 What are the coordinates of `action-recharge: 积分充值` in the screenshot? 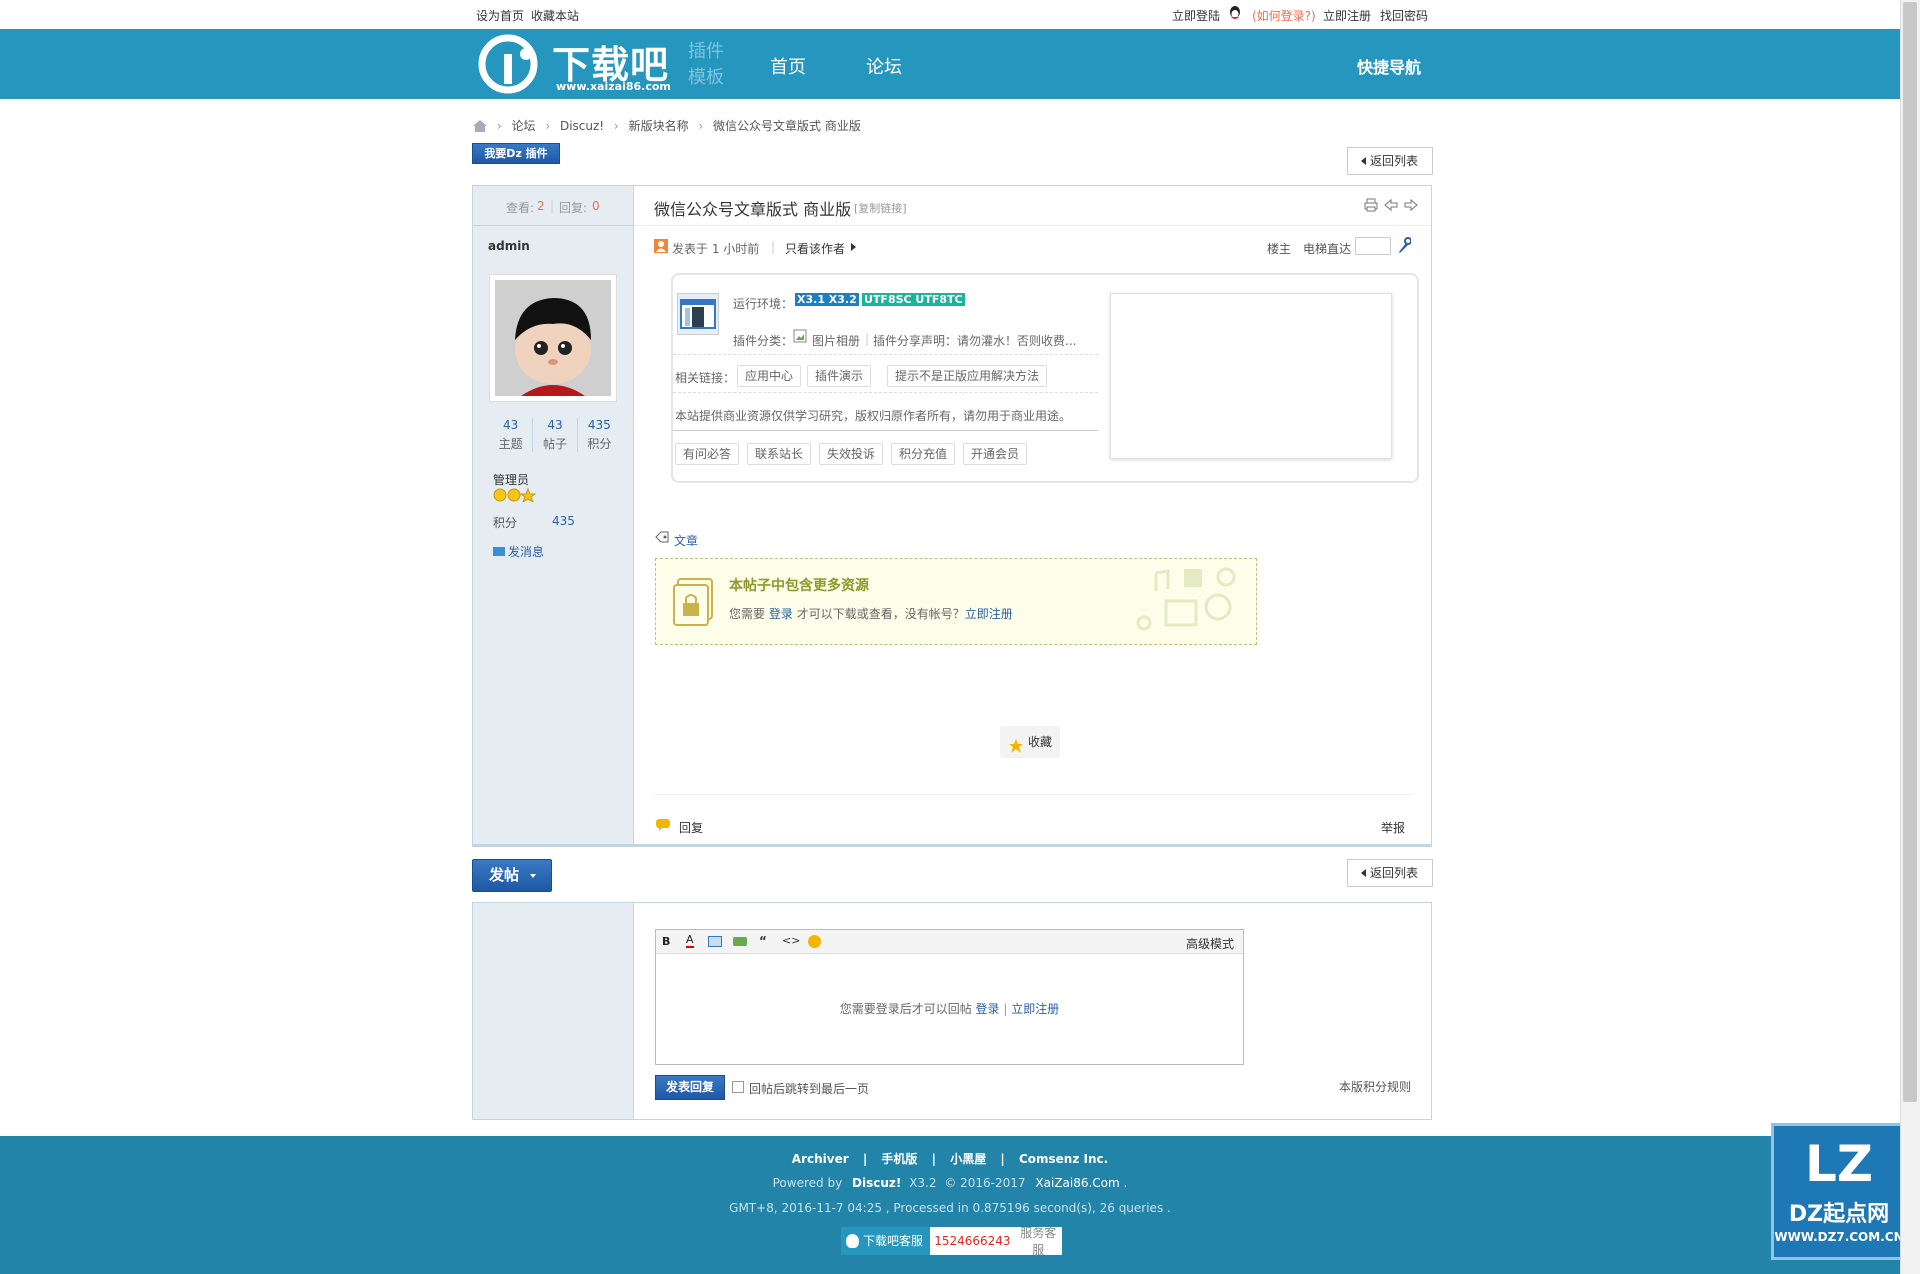 It's located at (923, 454).